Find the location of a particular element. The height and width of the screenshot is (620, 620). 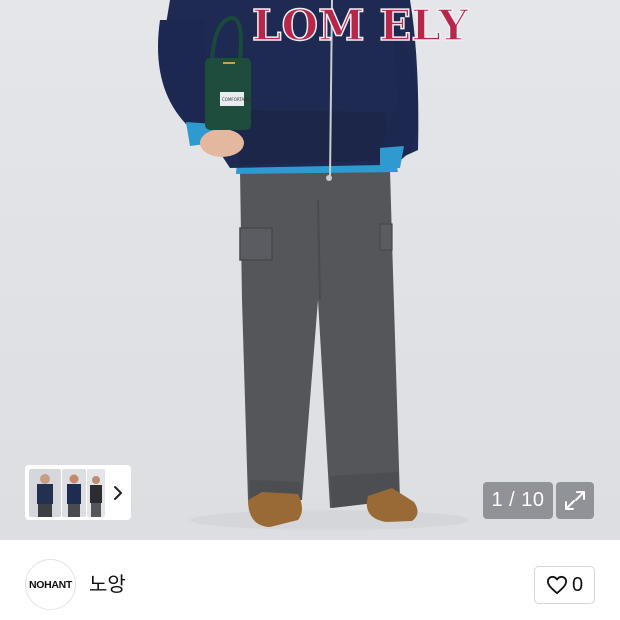

brand-logo-text: NOHANT is located at coordinates (50, 584).